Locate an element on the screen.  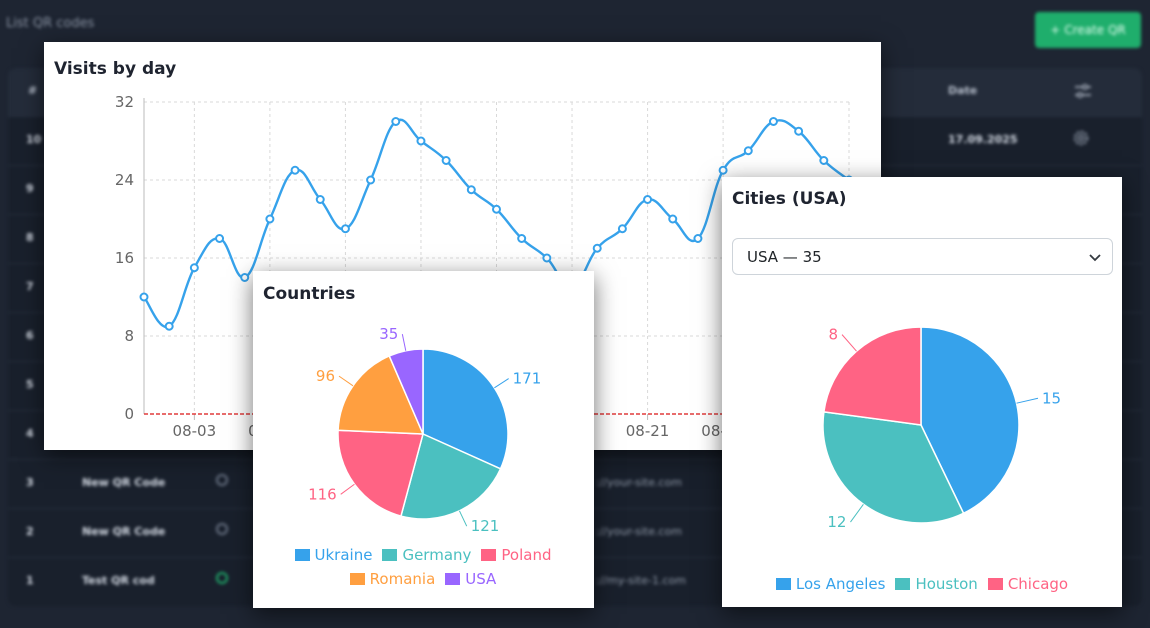
row-name: Test QR cod is located at coordinates (118, 580).